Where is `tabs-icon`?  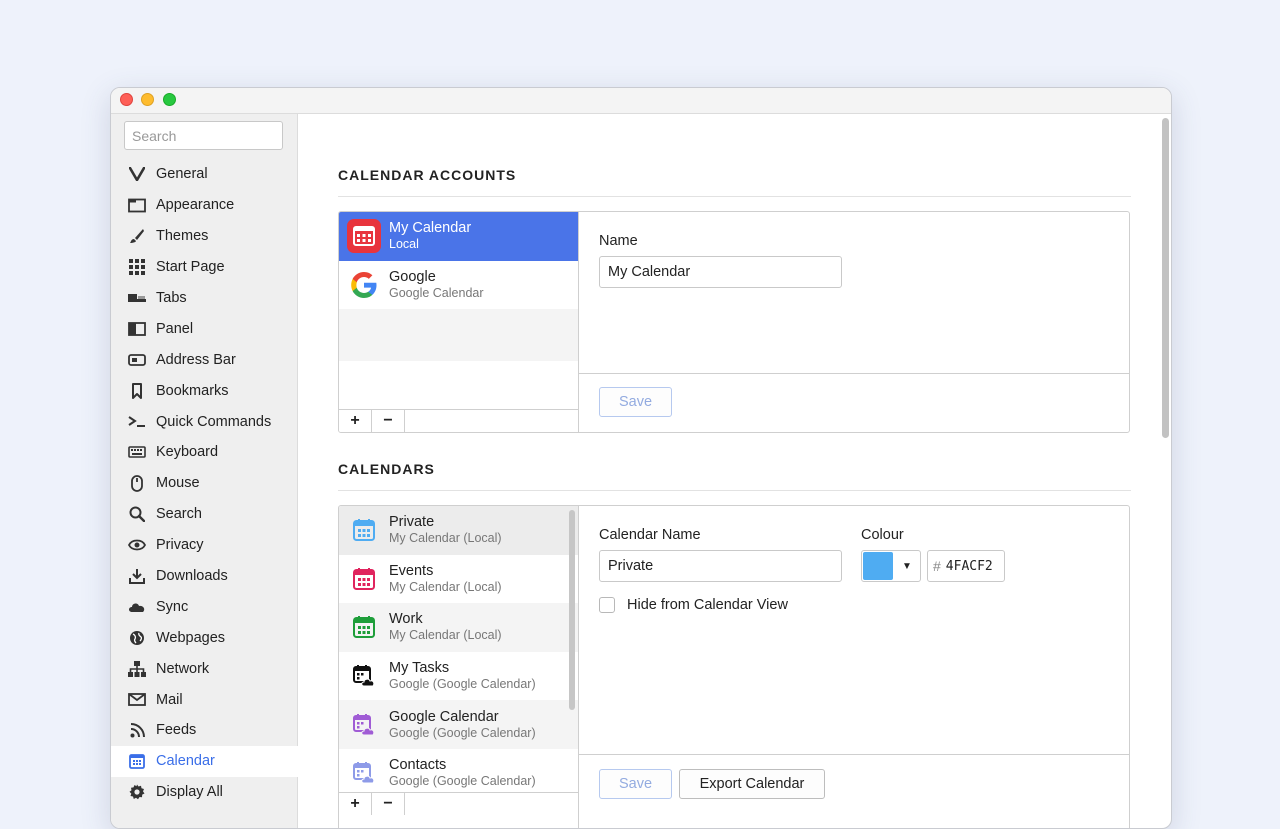
tabs-icon is located at coordinates (137, 298).